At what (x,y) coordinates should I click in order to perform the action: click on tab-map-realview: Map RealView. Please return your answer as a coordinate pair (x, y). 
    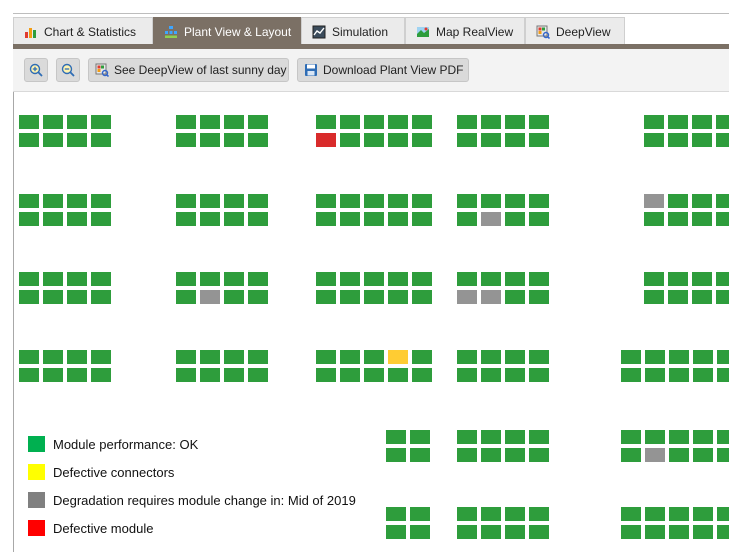
    Looking at the image, I should click on (465, 31).